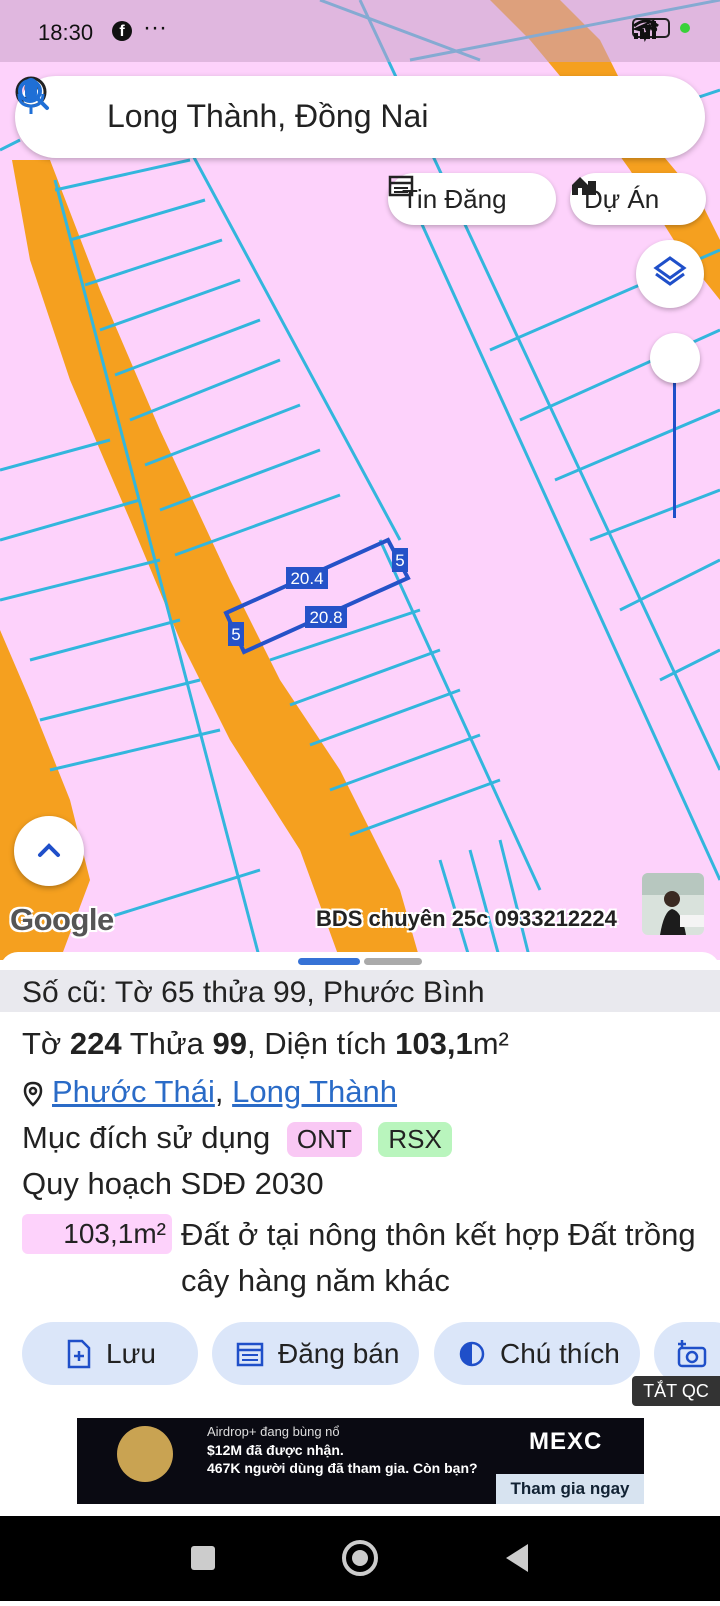 The width and height of the screenshot is (720, 1606). I want to click on nav-icons, so click(359, 1558).